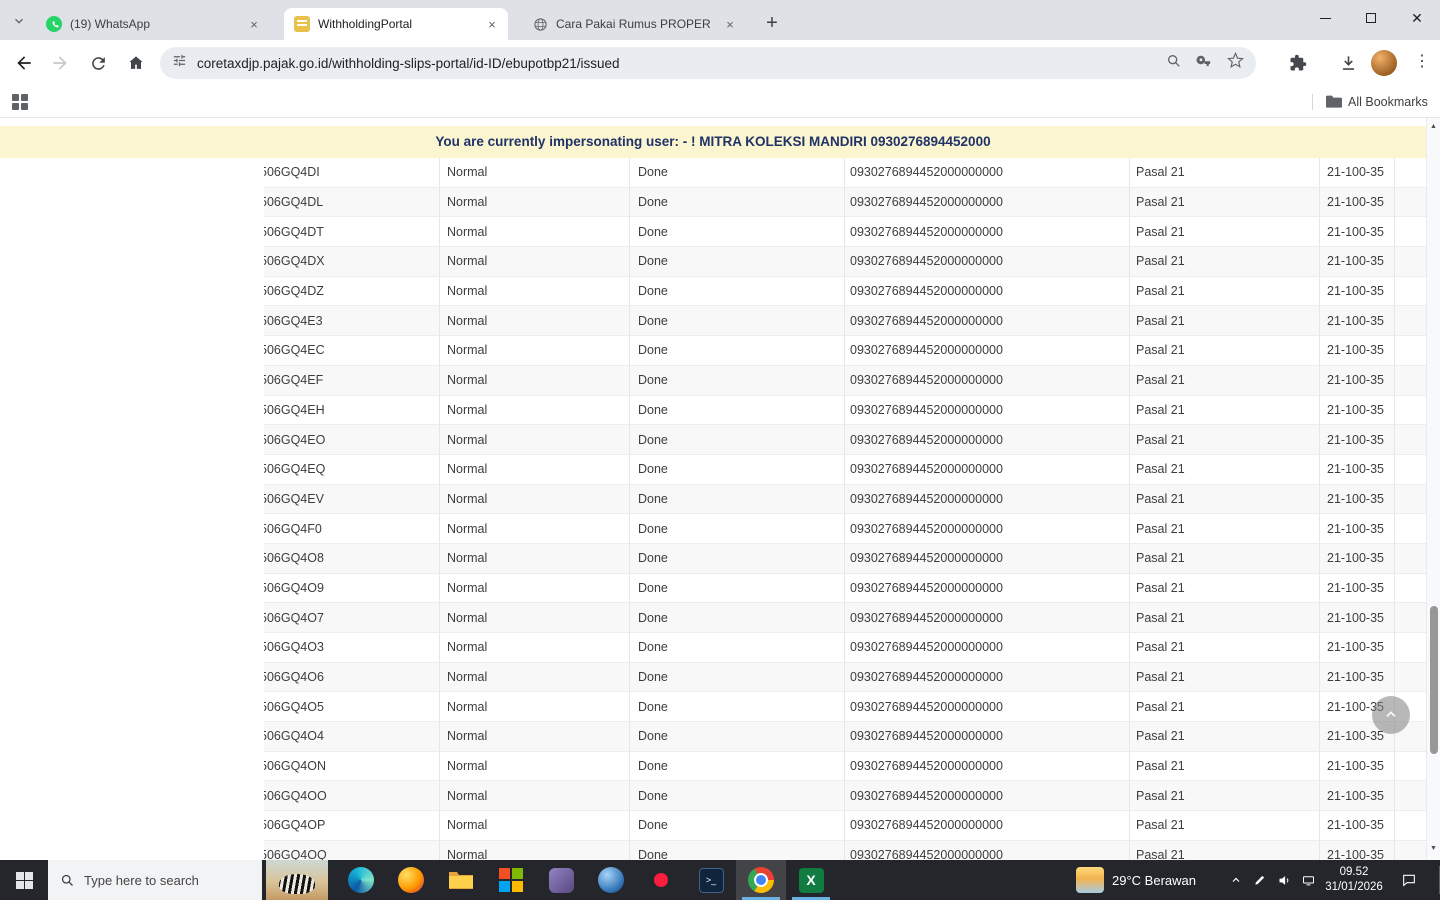 The width and height of the screenshot is (1440, 900). What do you see at coordinates (20, 102) in the screenshot?
I see `apps-grid-icon` at bounding box center [20, 102].